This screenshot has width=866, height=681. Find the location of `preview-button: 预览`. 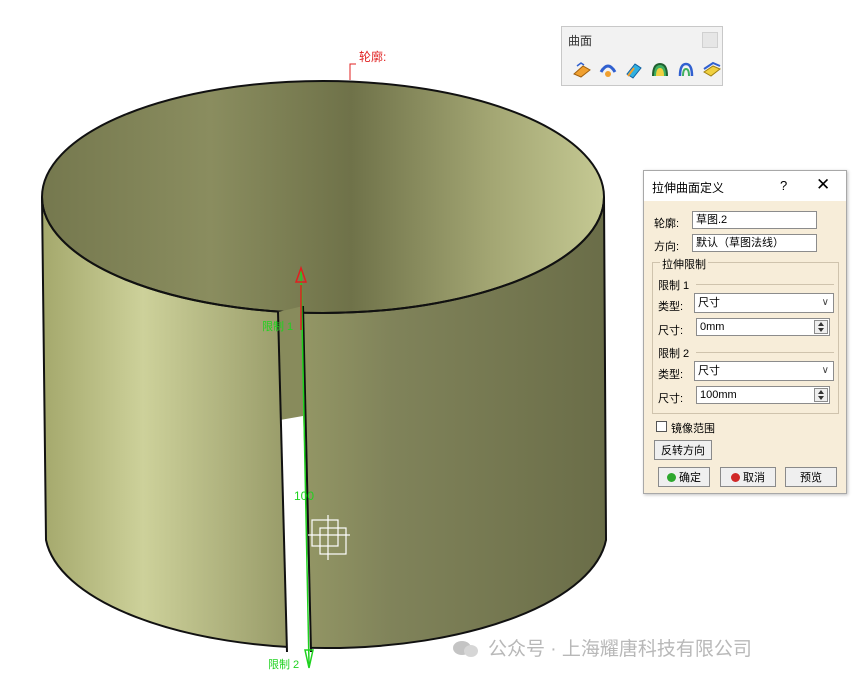

preview-button: 预览 is located at coordinates (811, 477).